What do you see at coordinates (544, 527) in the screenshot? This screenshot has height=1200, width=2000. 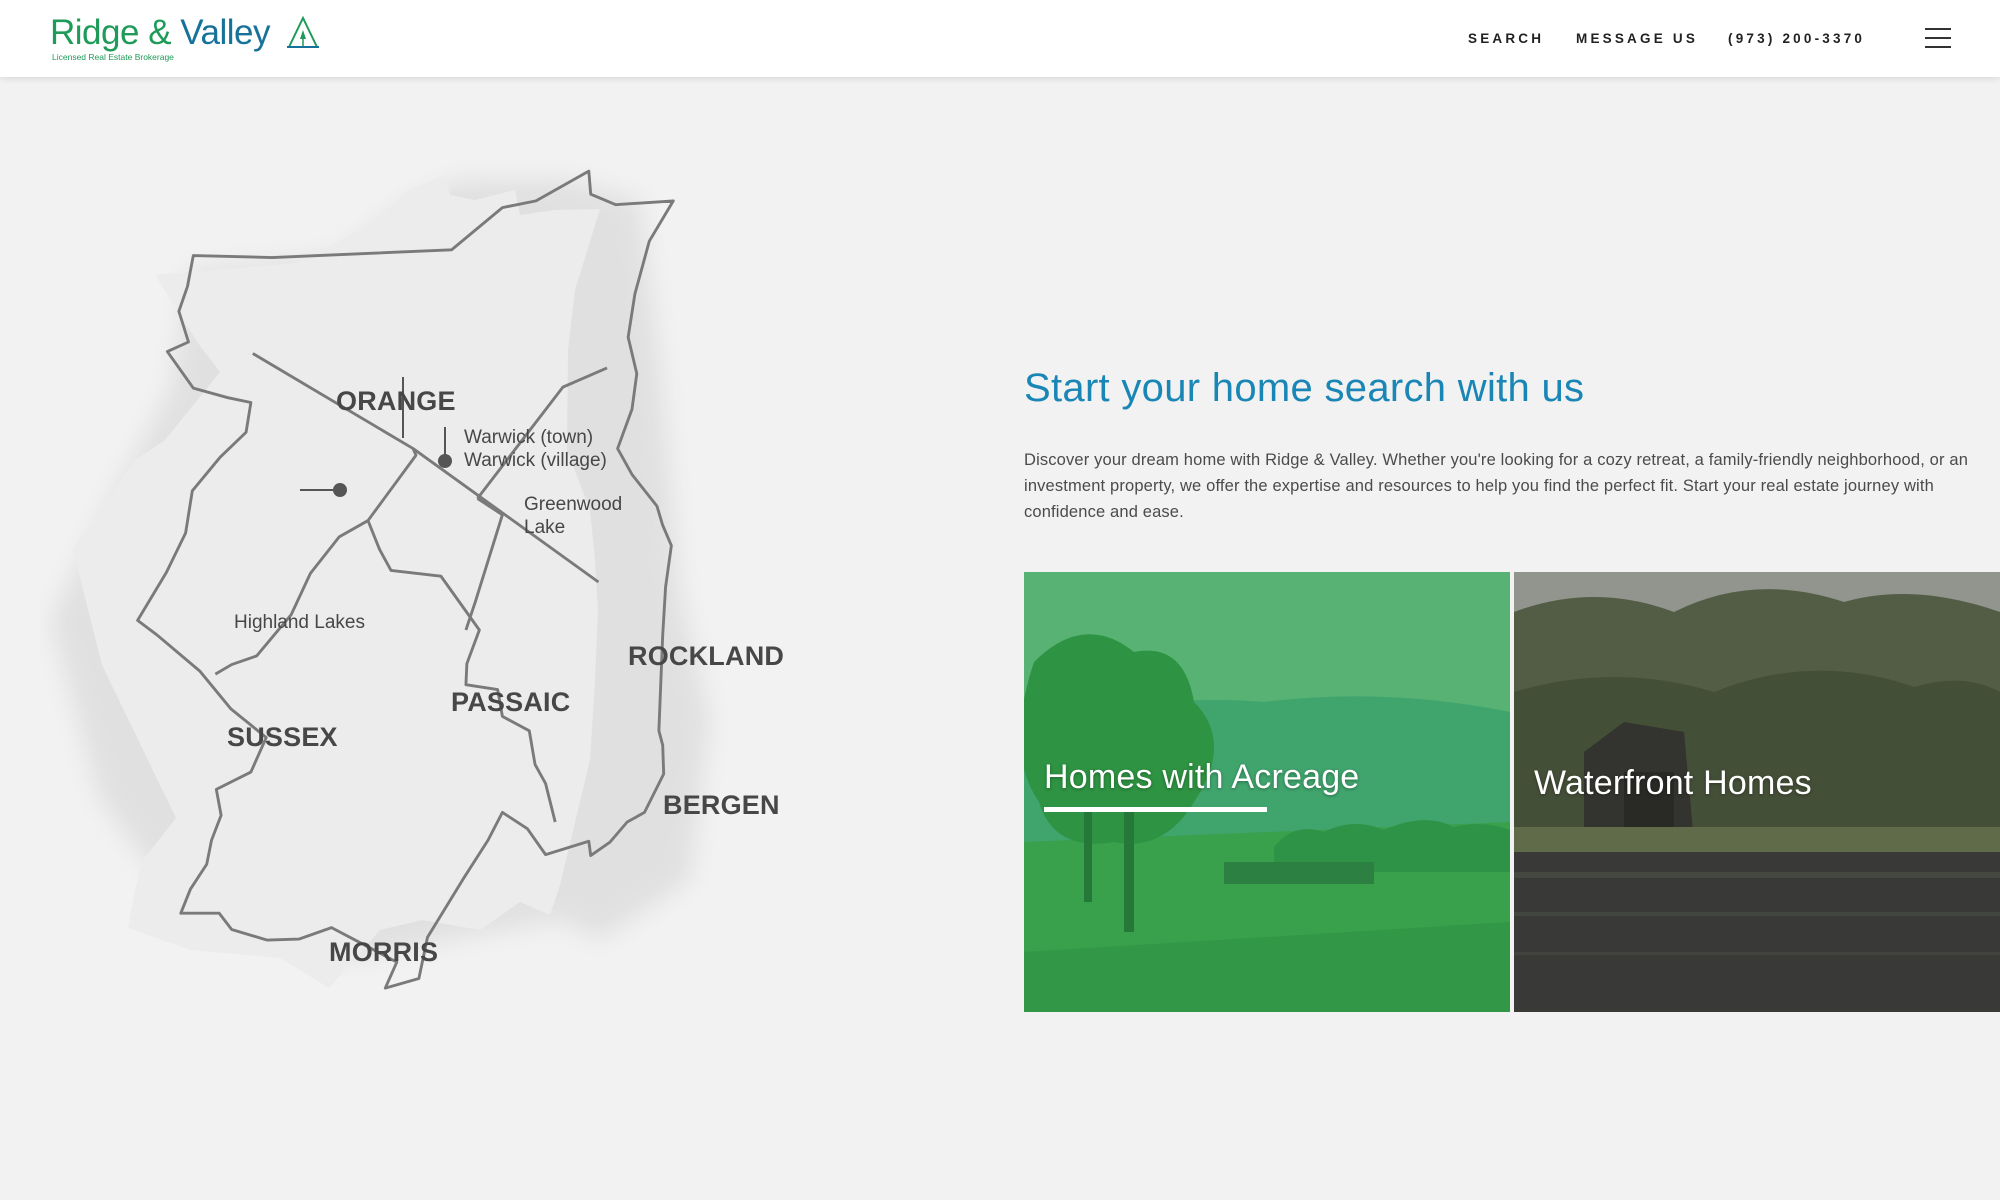 I see `place-label-greenwood-lake-line2: Lake` at bounding box center [544, 527].